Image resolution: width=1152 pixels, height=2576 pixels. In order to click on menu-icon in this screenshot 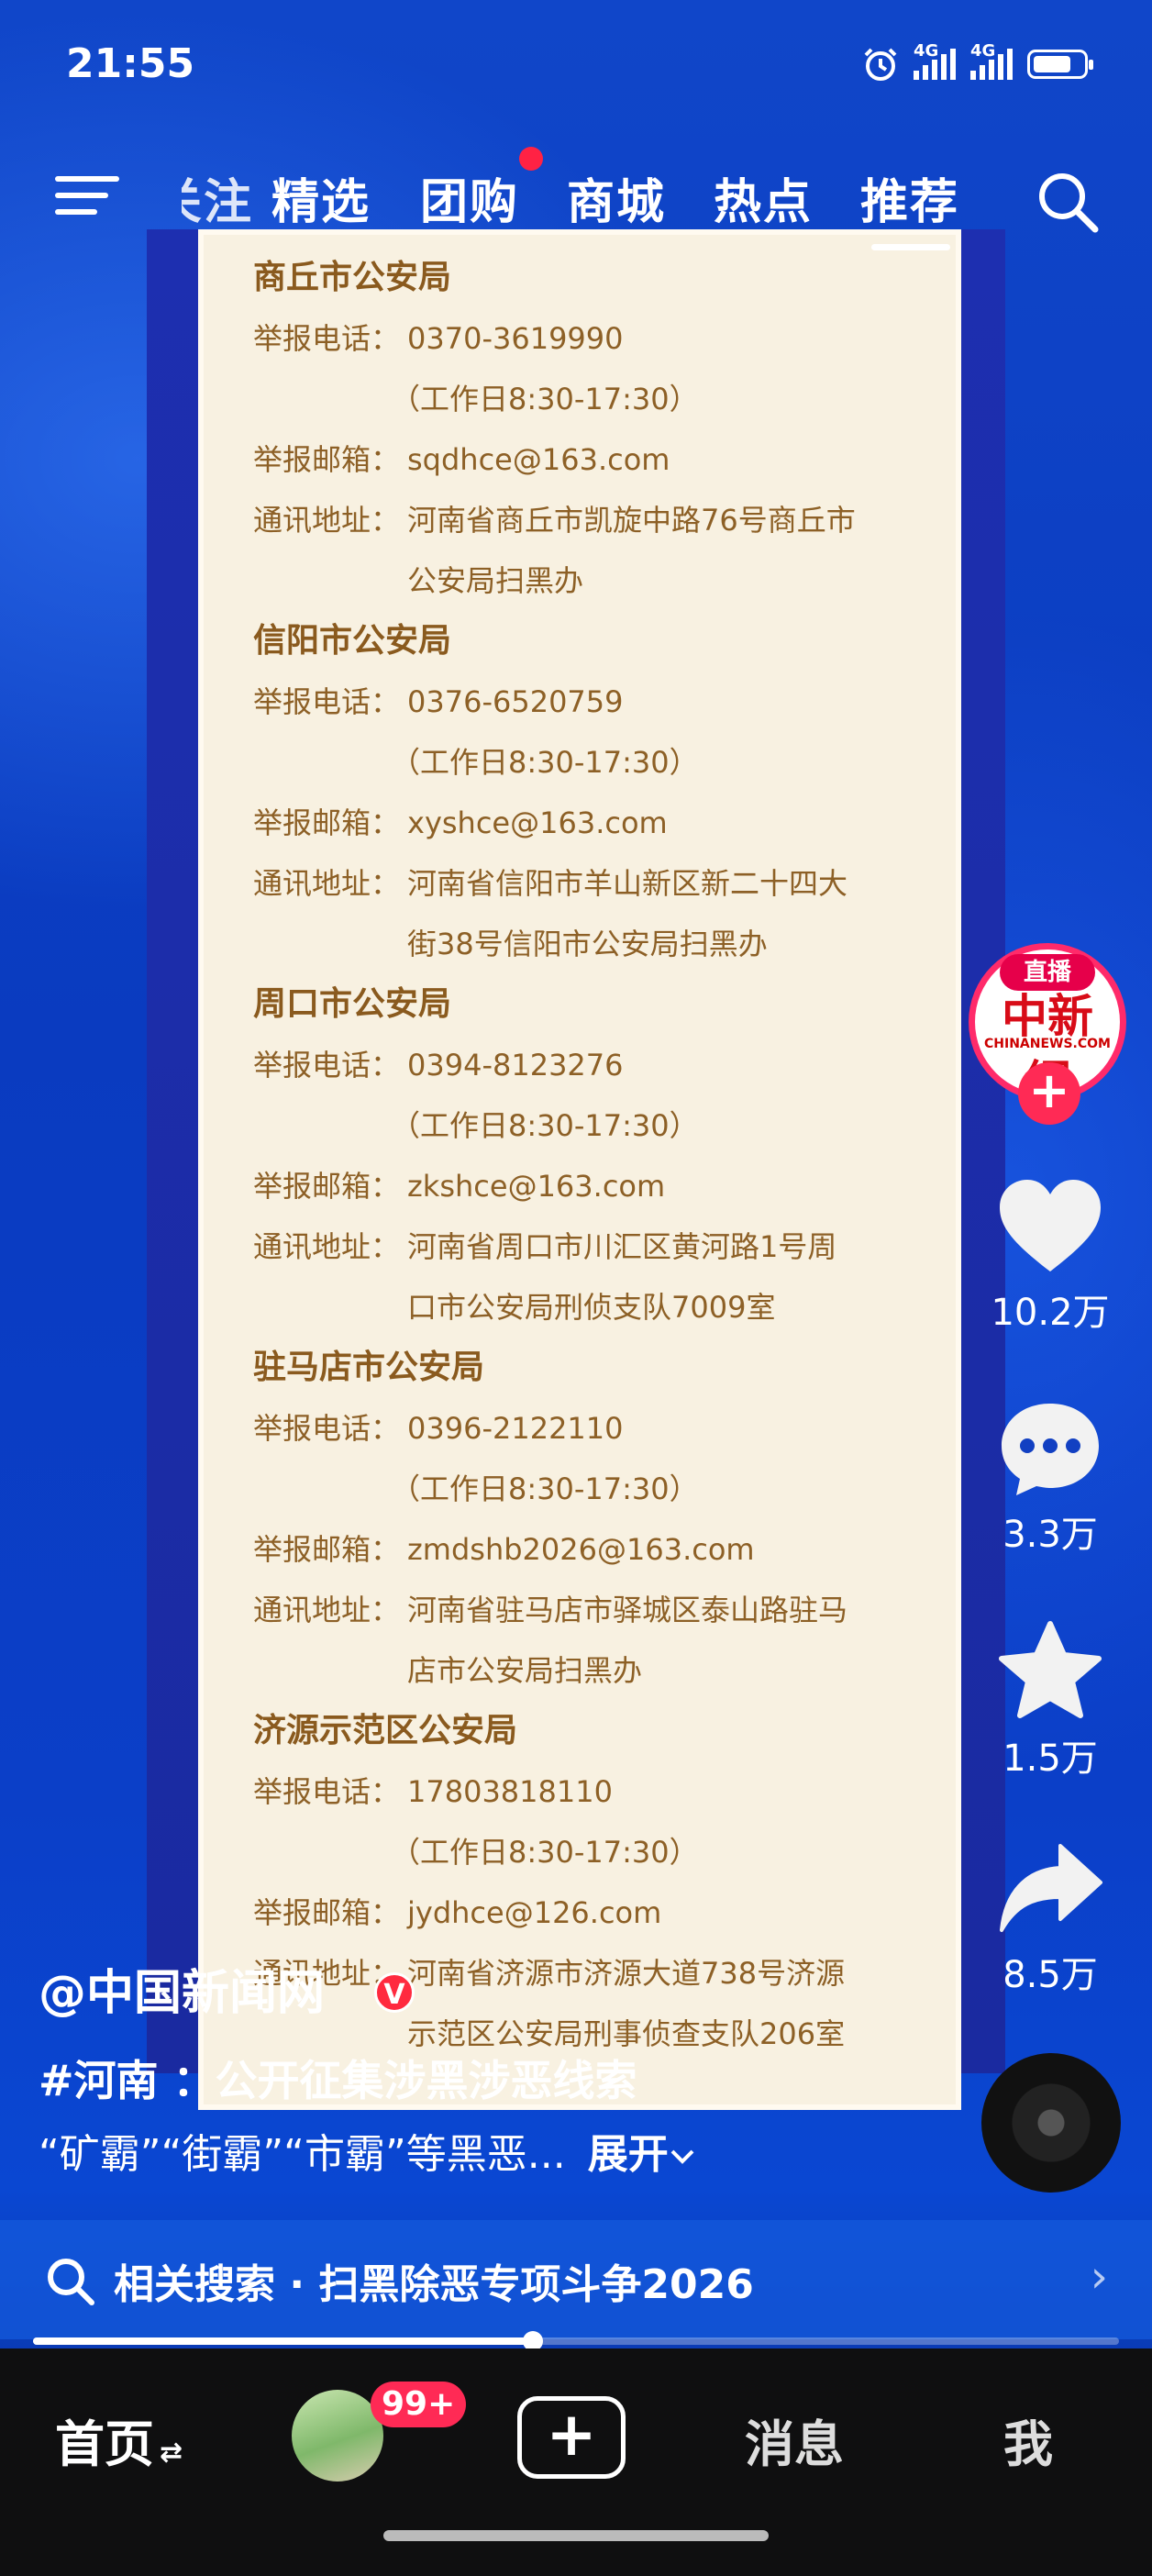, I will do `click(87, 194)`.